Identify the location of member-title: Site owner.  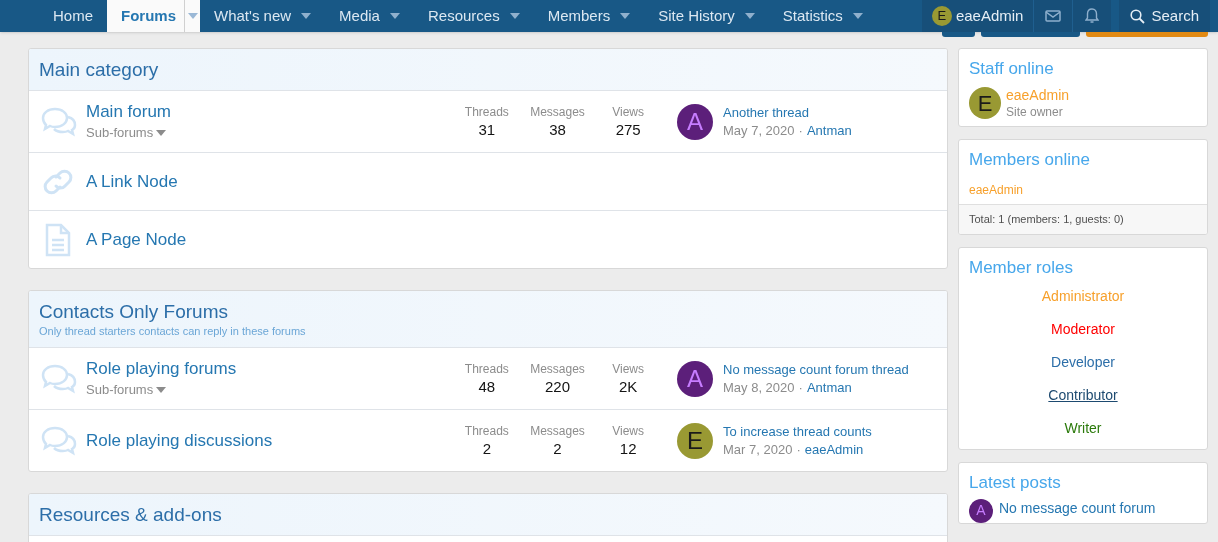
(1035, 112).